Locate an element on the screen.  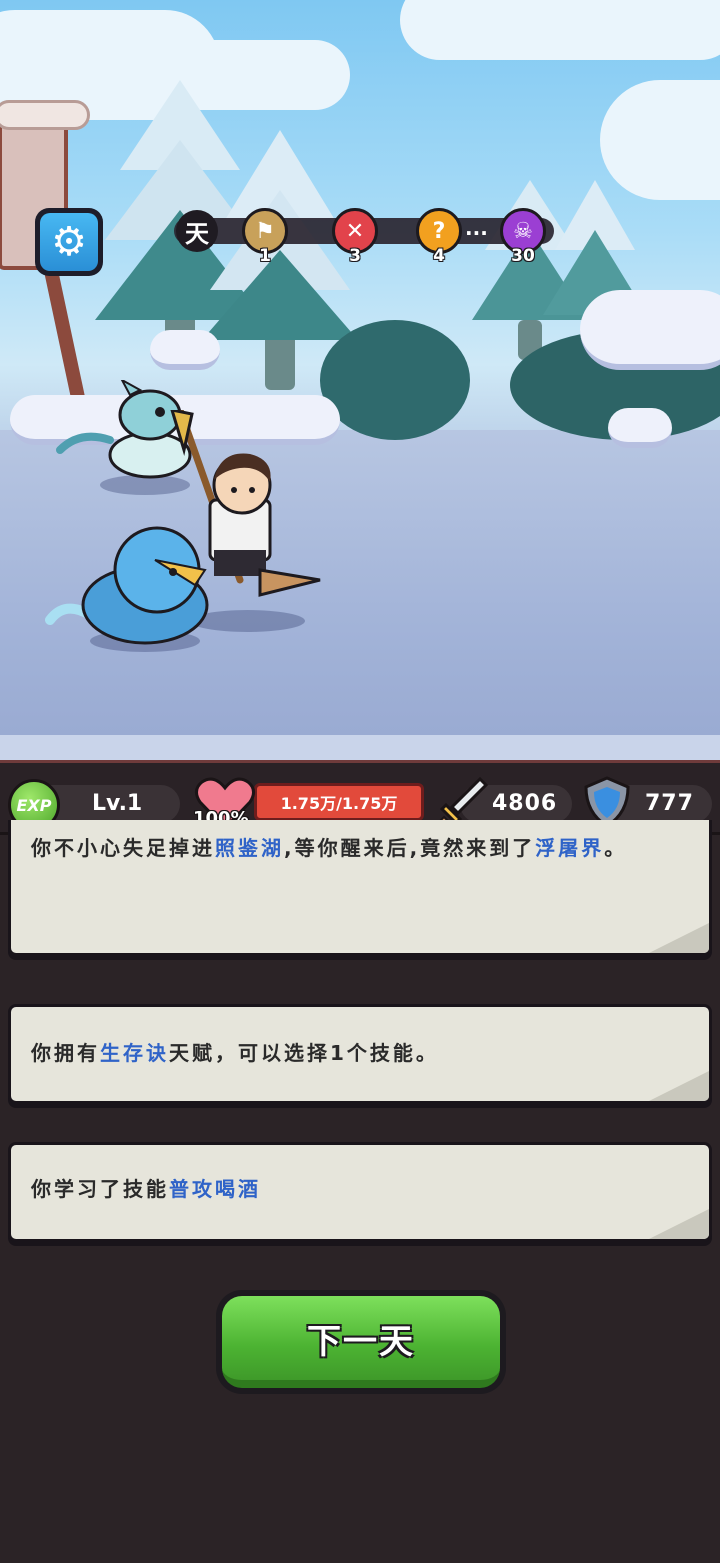
settings-button: ⚙ is located at coordinates (69, 242).